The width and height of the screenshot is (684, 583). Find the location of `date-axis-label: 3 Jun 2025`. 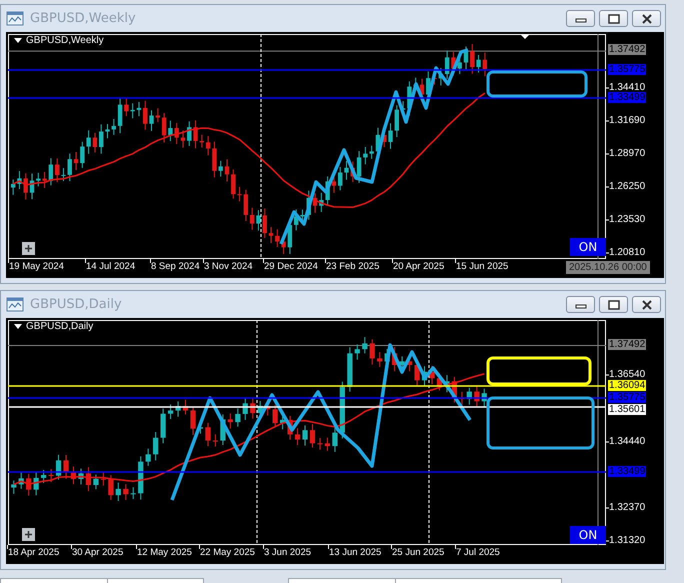

date-axis-label: 3 Jun 2025 is located at coordinates (288, 552).